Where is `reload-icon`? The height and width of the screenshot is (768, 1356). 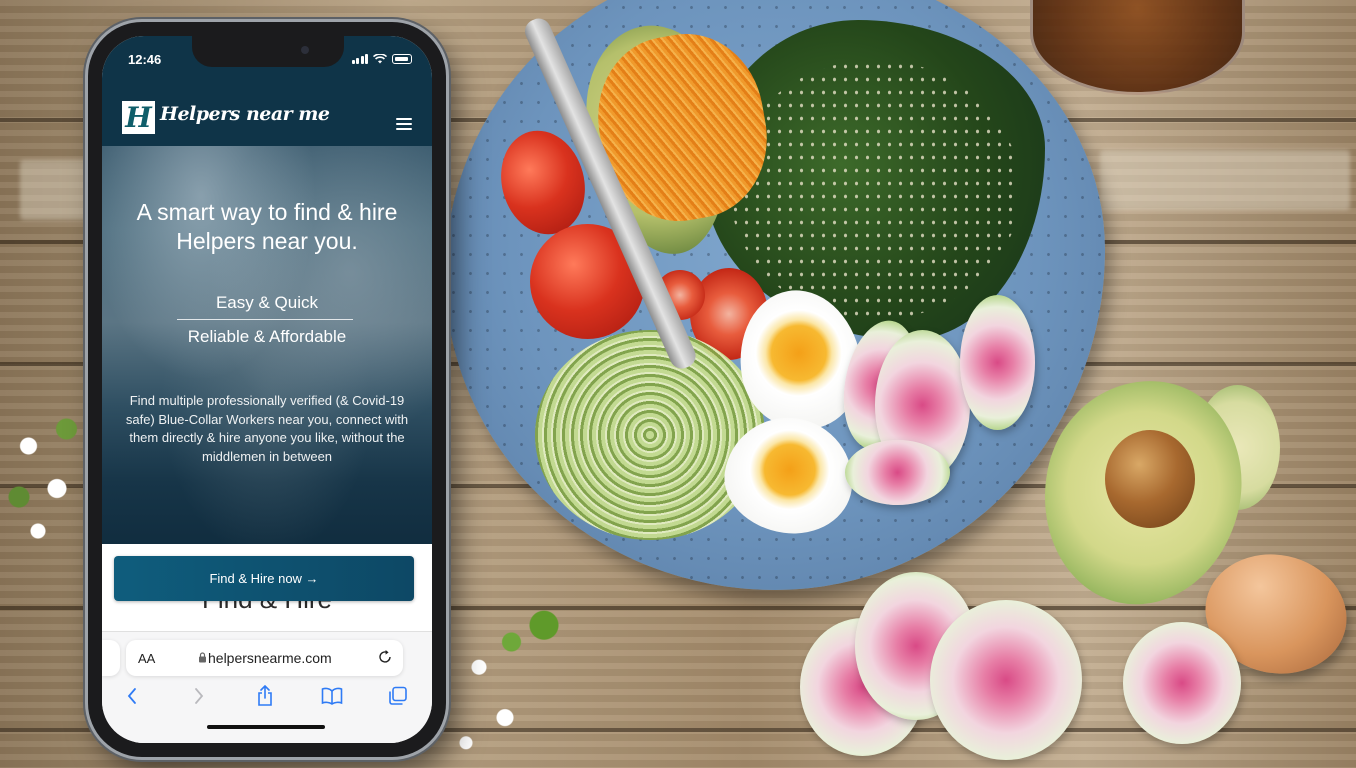 reload-icon is located at coordinates (385, 657).